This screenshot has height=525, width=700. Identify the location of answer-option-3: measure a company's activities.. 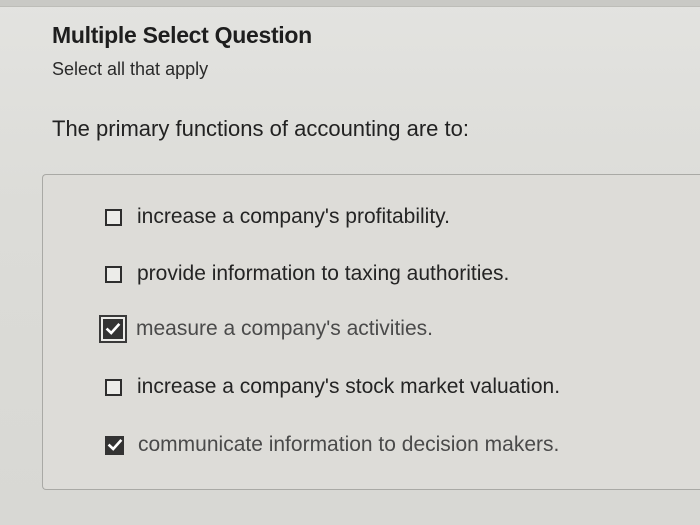
(266, 329).